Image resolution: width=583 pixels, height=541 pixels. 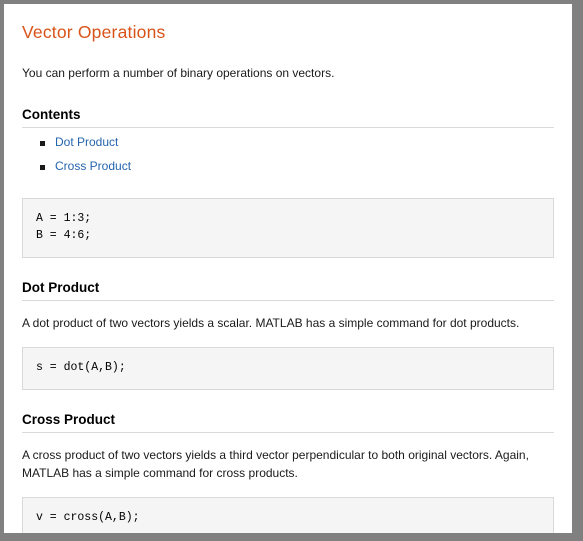 What do you see at coordinates (51, 115) in the screenshot?
I see `contents-heading: Contents` at bounding box center [51, 115].